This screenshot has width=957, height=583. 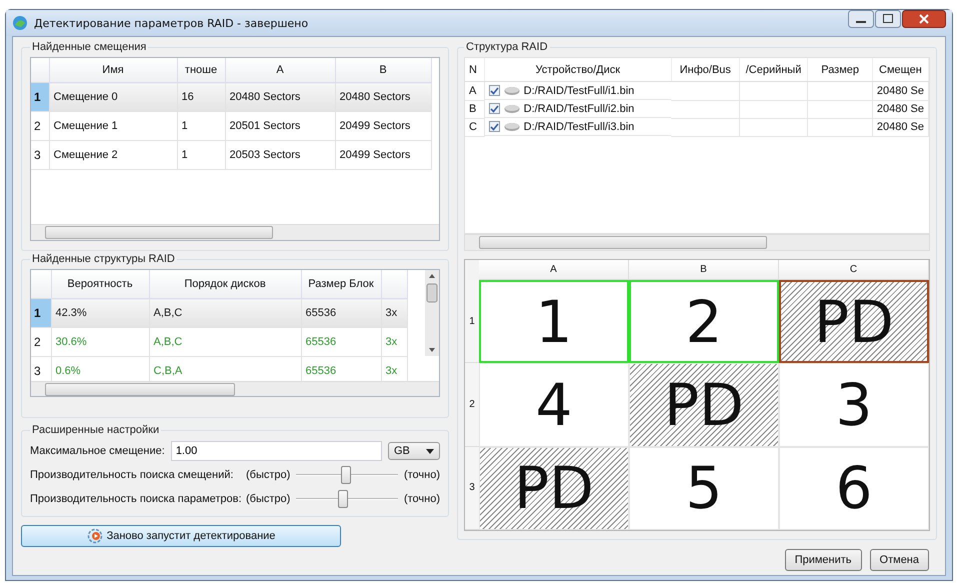 I want to click on vertical-scrollbar, so click(x=432, y=313).